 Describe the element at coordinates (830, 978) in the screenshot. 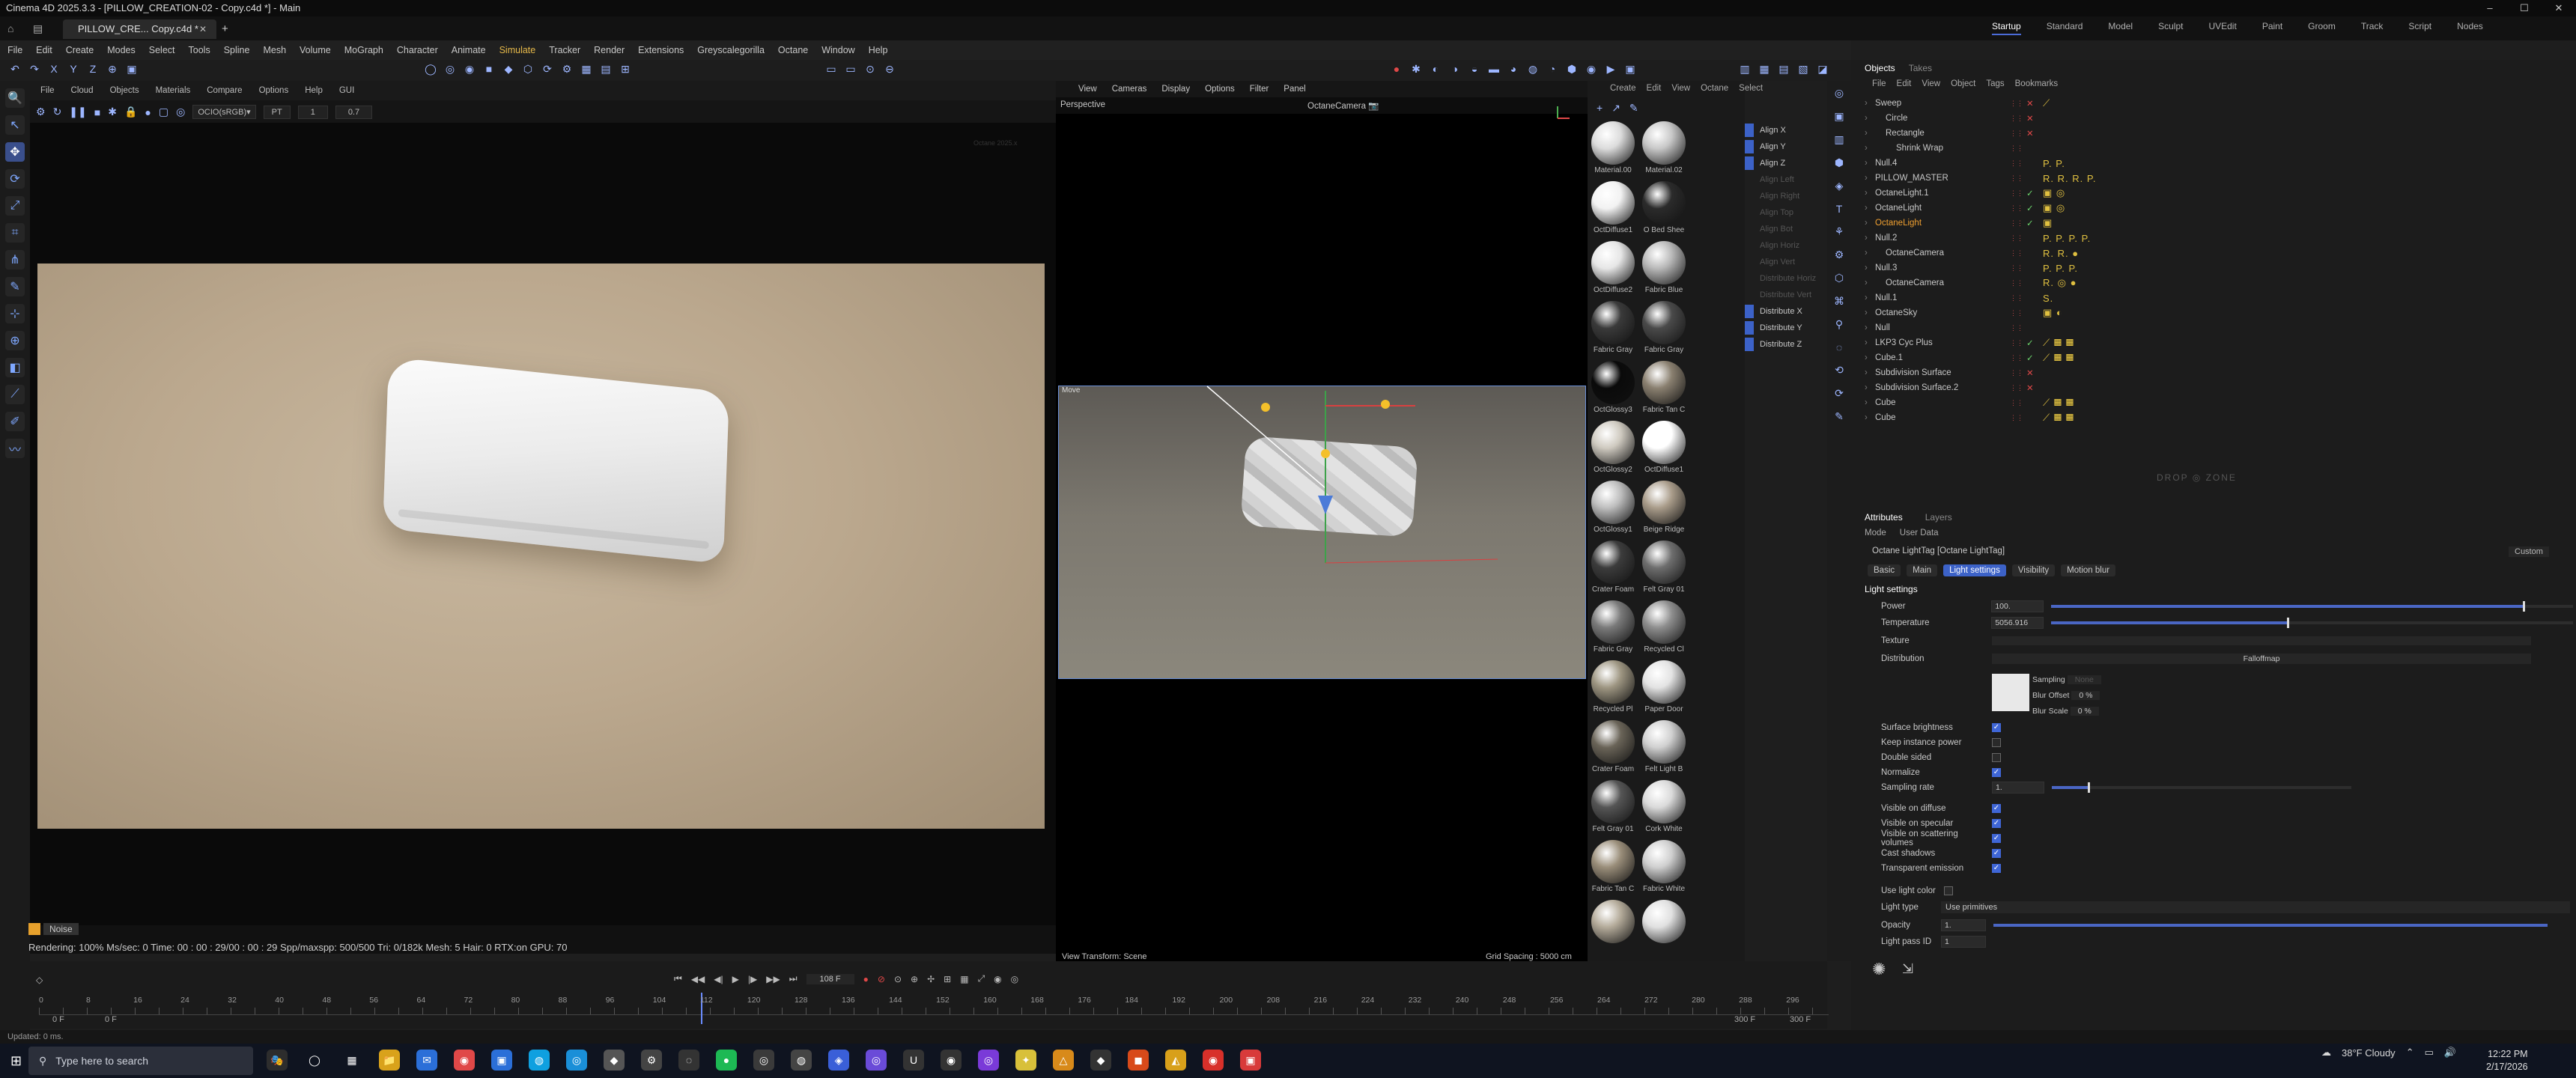

I see `current-frame-field: 108 F` at that location.